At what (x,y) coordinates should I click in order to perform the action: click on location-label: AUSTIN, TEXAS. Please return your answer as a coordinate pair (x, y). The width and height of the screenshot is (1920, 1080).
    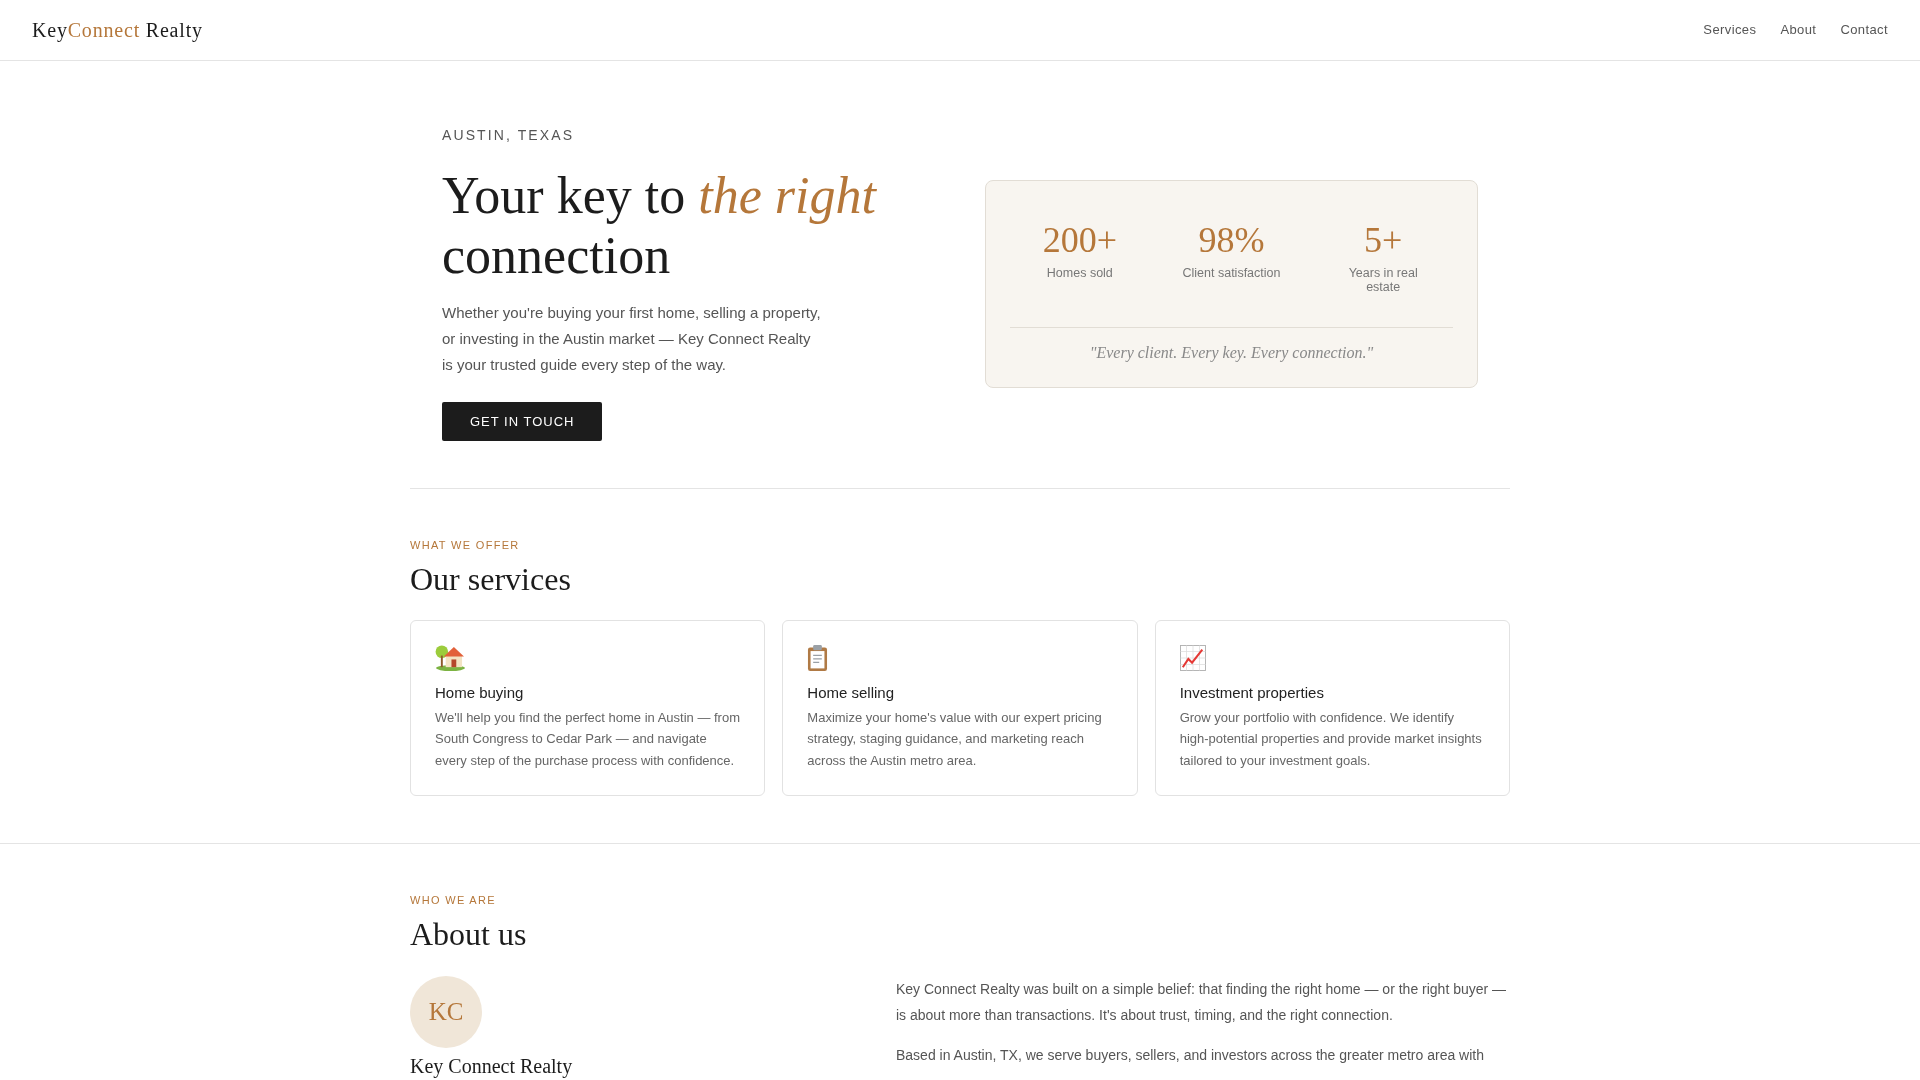
    Looking at the image, I should click on (509, 135).